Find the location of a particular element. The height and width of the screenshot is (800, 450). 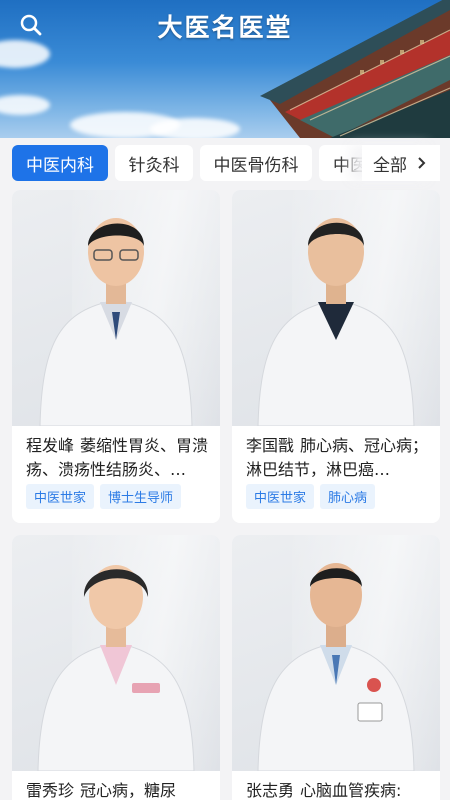

doctor-tags: 中医世家 博士生导师 is located at coordinates (104, 496).